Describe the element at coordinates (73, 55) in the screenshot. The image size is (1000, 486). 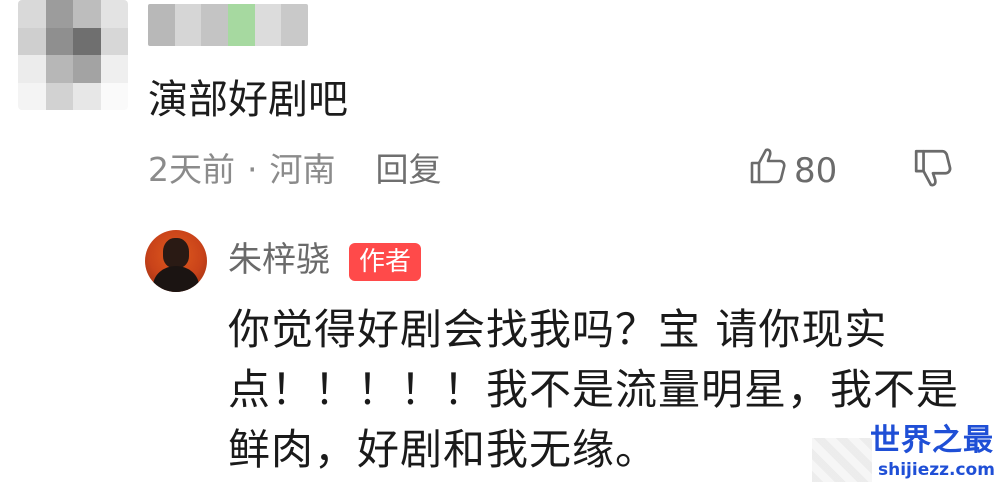
I see `commenter-avatar` at that location.